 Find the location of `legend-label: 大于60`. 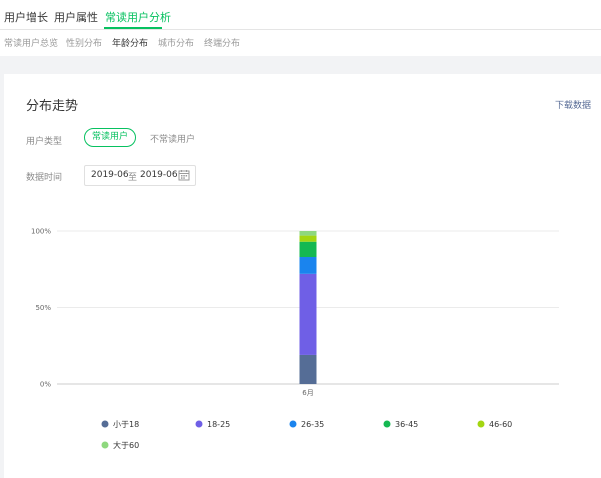

legend-label: 大于60 is located at coordinates (126, 445).